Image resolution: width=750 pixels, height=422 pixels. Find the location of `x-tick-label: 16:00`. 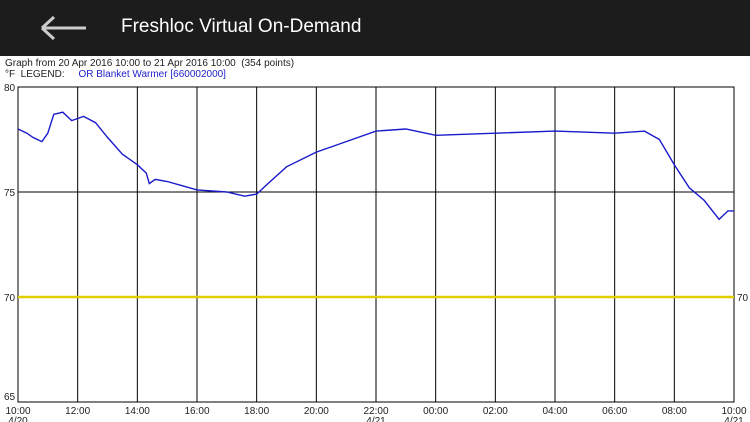

x-tick-label: 16:00 is located at coordinates (196, 411).